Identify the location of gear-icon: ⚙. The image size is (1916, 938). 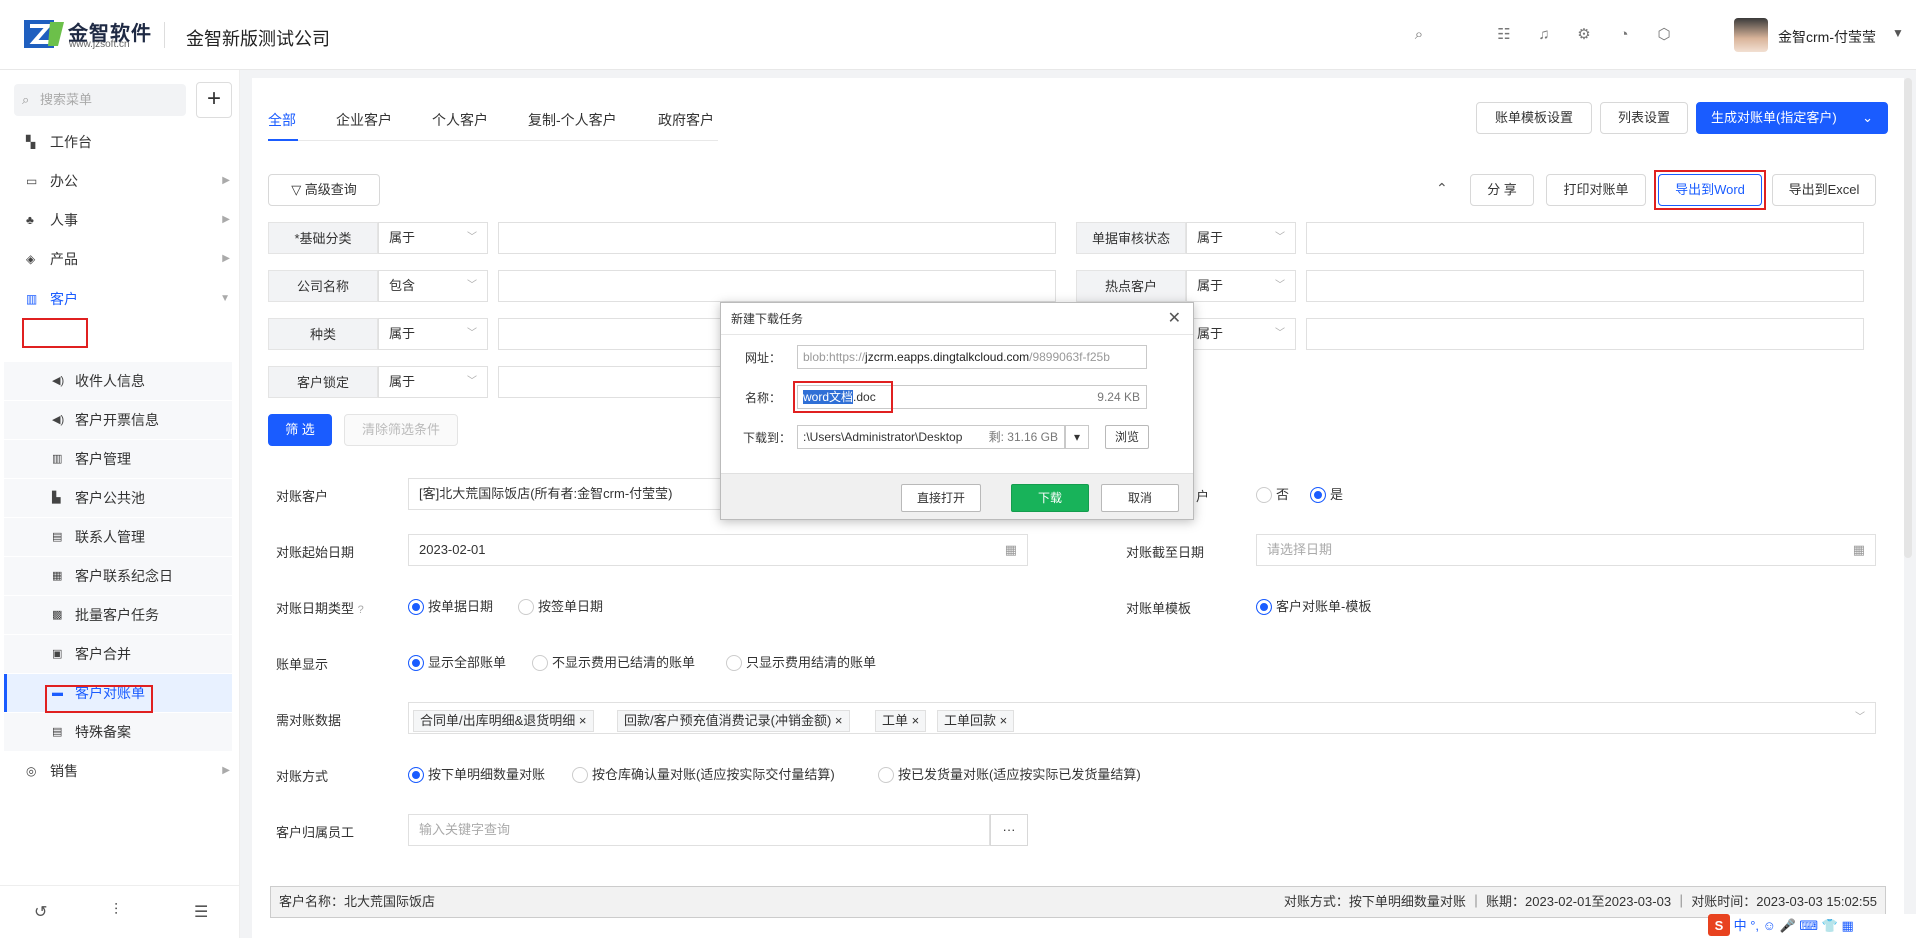
(1584, 35).